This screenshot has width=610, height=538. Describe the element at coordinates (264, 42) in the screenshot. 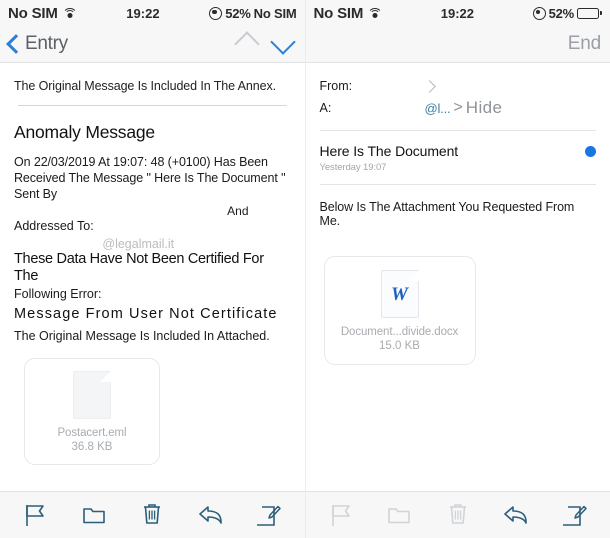

I see `message-nav-group` at that location.